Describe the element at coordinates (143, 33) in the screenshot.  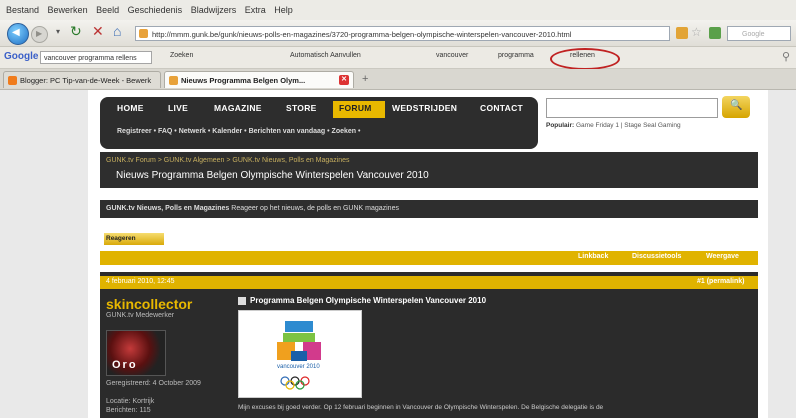
I see `site-favicon-icon` at that location.